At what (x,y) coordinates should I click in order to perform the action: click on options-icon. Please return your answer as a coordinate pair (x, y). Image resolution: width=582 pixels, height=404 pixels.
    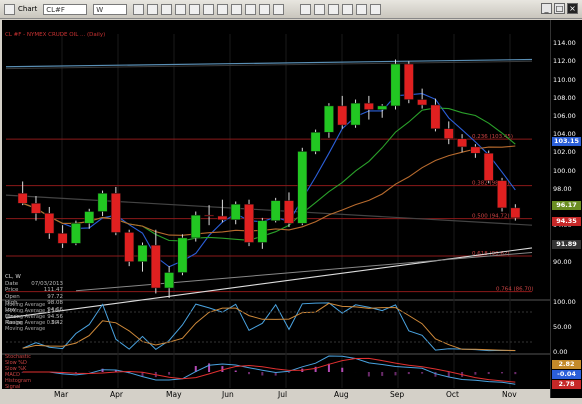
    Looking at the image, I should click on (375, 9).